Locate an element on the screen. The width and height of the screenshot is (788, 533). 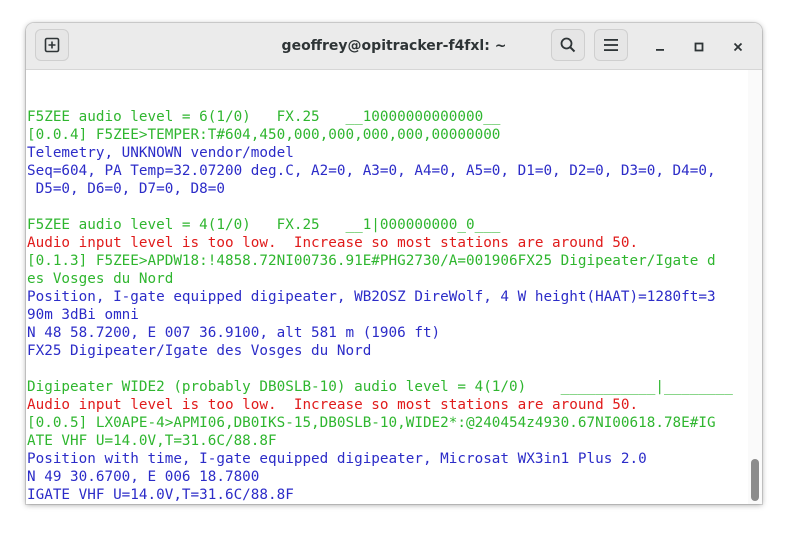
scrollbar-thumb is located at coordinates (755, 480).